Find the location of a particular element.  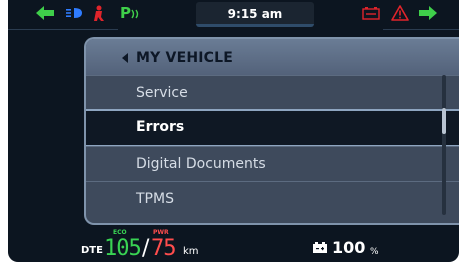

eco-label: ECO is located at coordinates (120, 232).